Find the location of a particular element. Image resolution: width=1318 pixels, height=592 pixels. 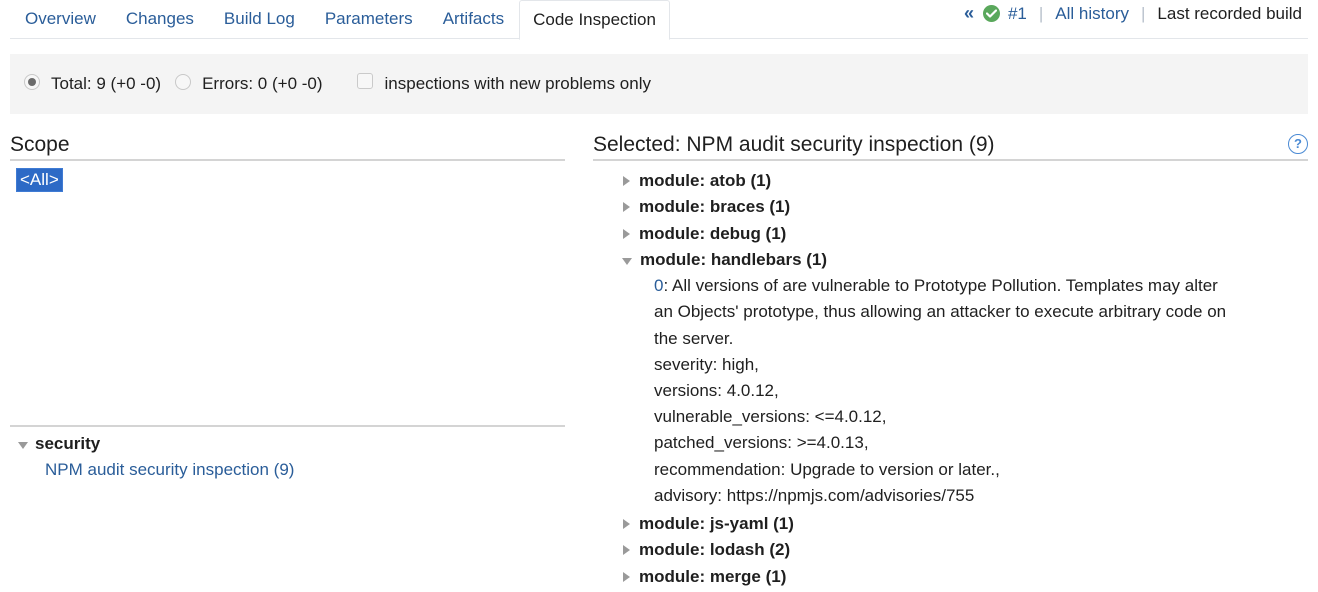

module-row-merge: module: merge (1) is located at coordinates (968, 577).